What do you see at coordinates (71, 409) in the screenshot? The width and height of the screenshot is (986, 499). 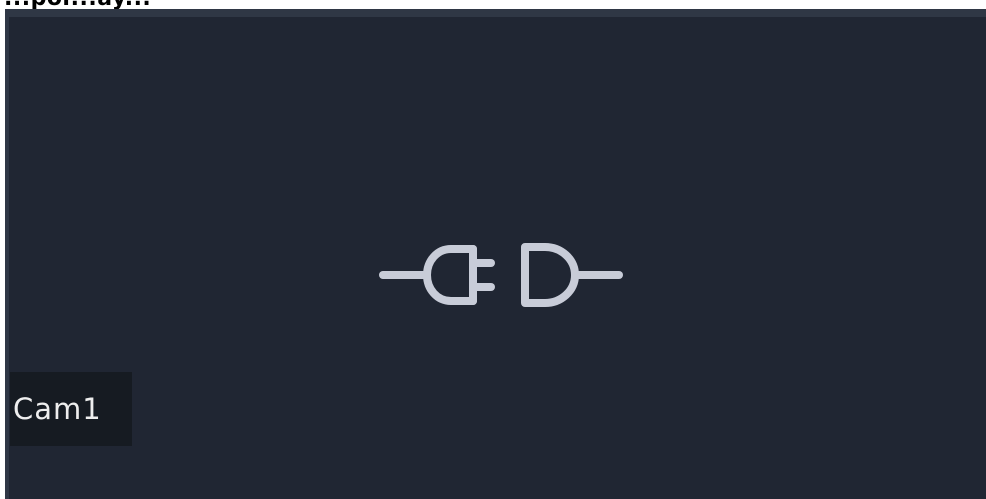 I see `camera-label: Cam1` at bounding box center [71, 409].